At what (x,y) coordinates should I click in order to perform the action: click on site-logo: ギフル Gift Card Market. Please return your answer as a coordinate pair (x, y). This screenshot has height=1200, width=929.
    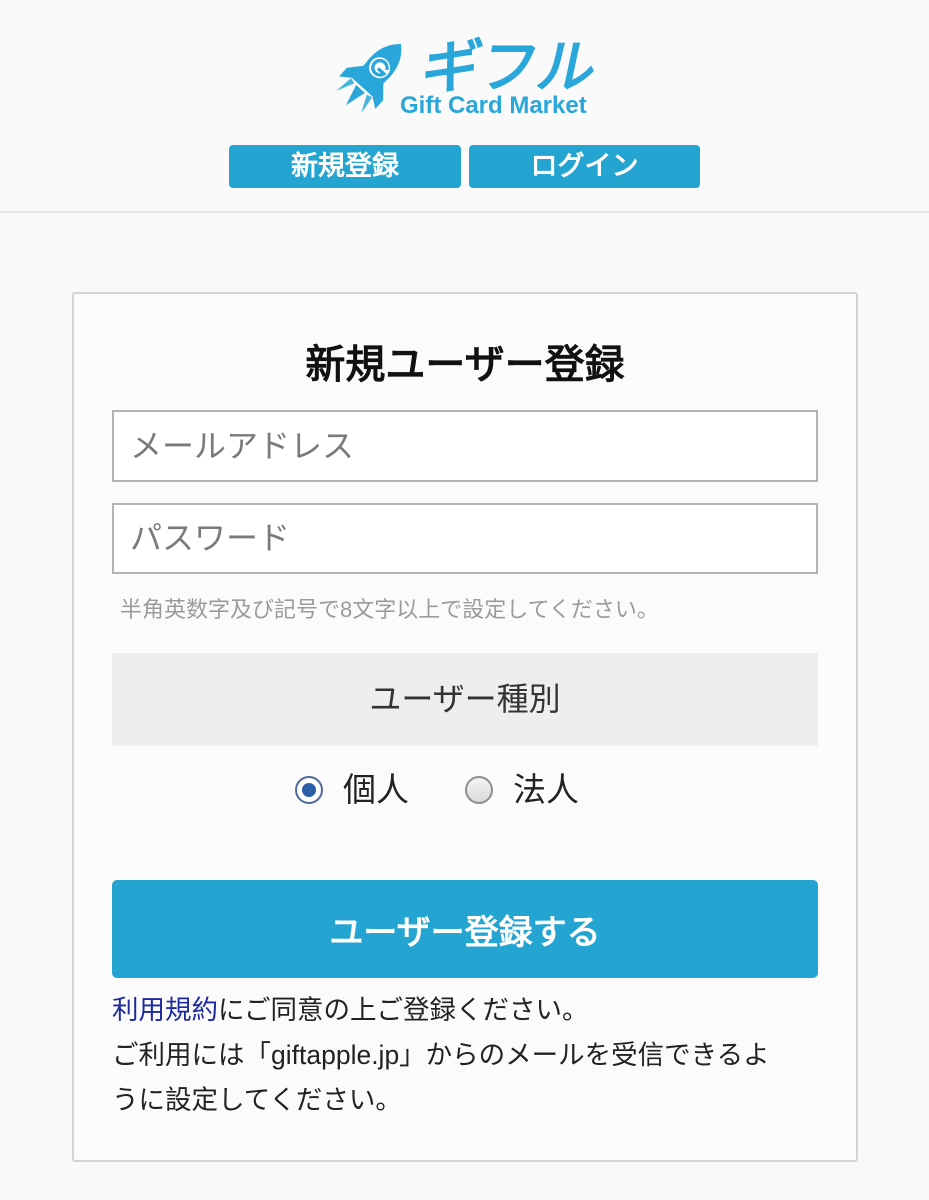
    Looking at the image, I should click on (467, 77).